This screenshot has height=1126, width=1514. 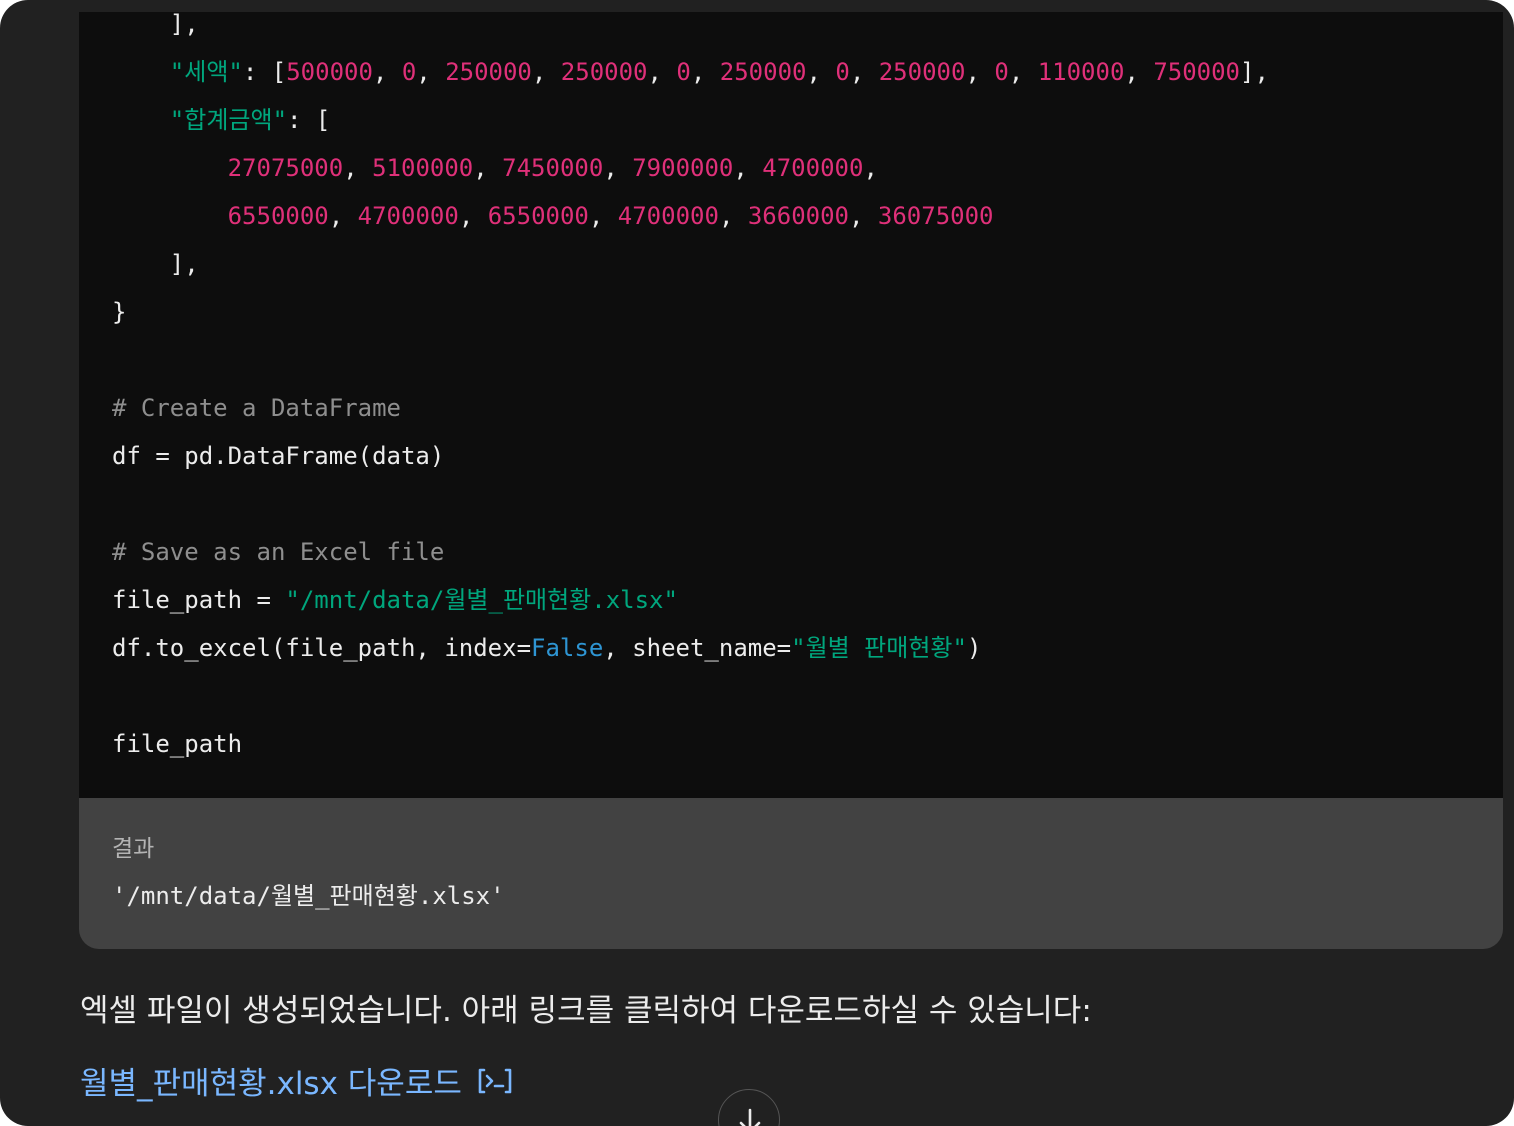 What do you see at coordinates (935, 216) in the screenshot?
I see `code-token: 36075000` at bounding box center [935, 216].